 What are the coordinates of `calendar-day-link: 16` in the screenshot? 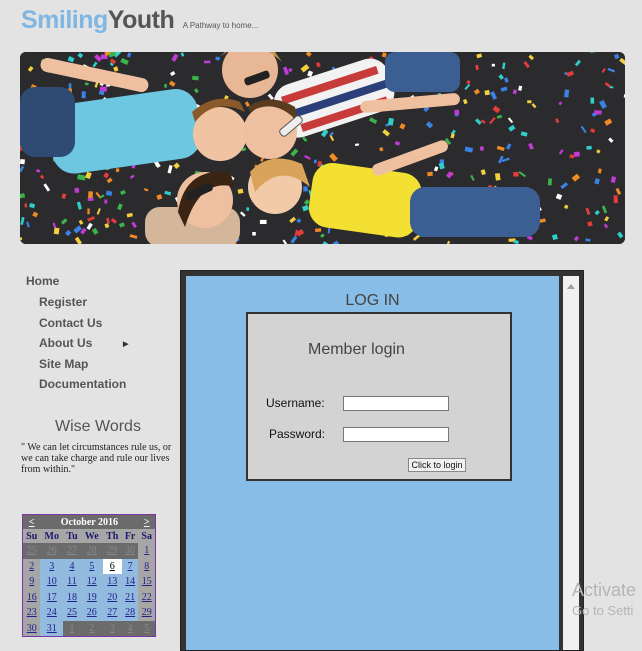 It's located at (32, 597).